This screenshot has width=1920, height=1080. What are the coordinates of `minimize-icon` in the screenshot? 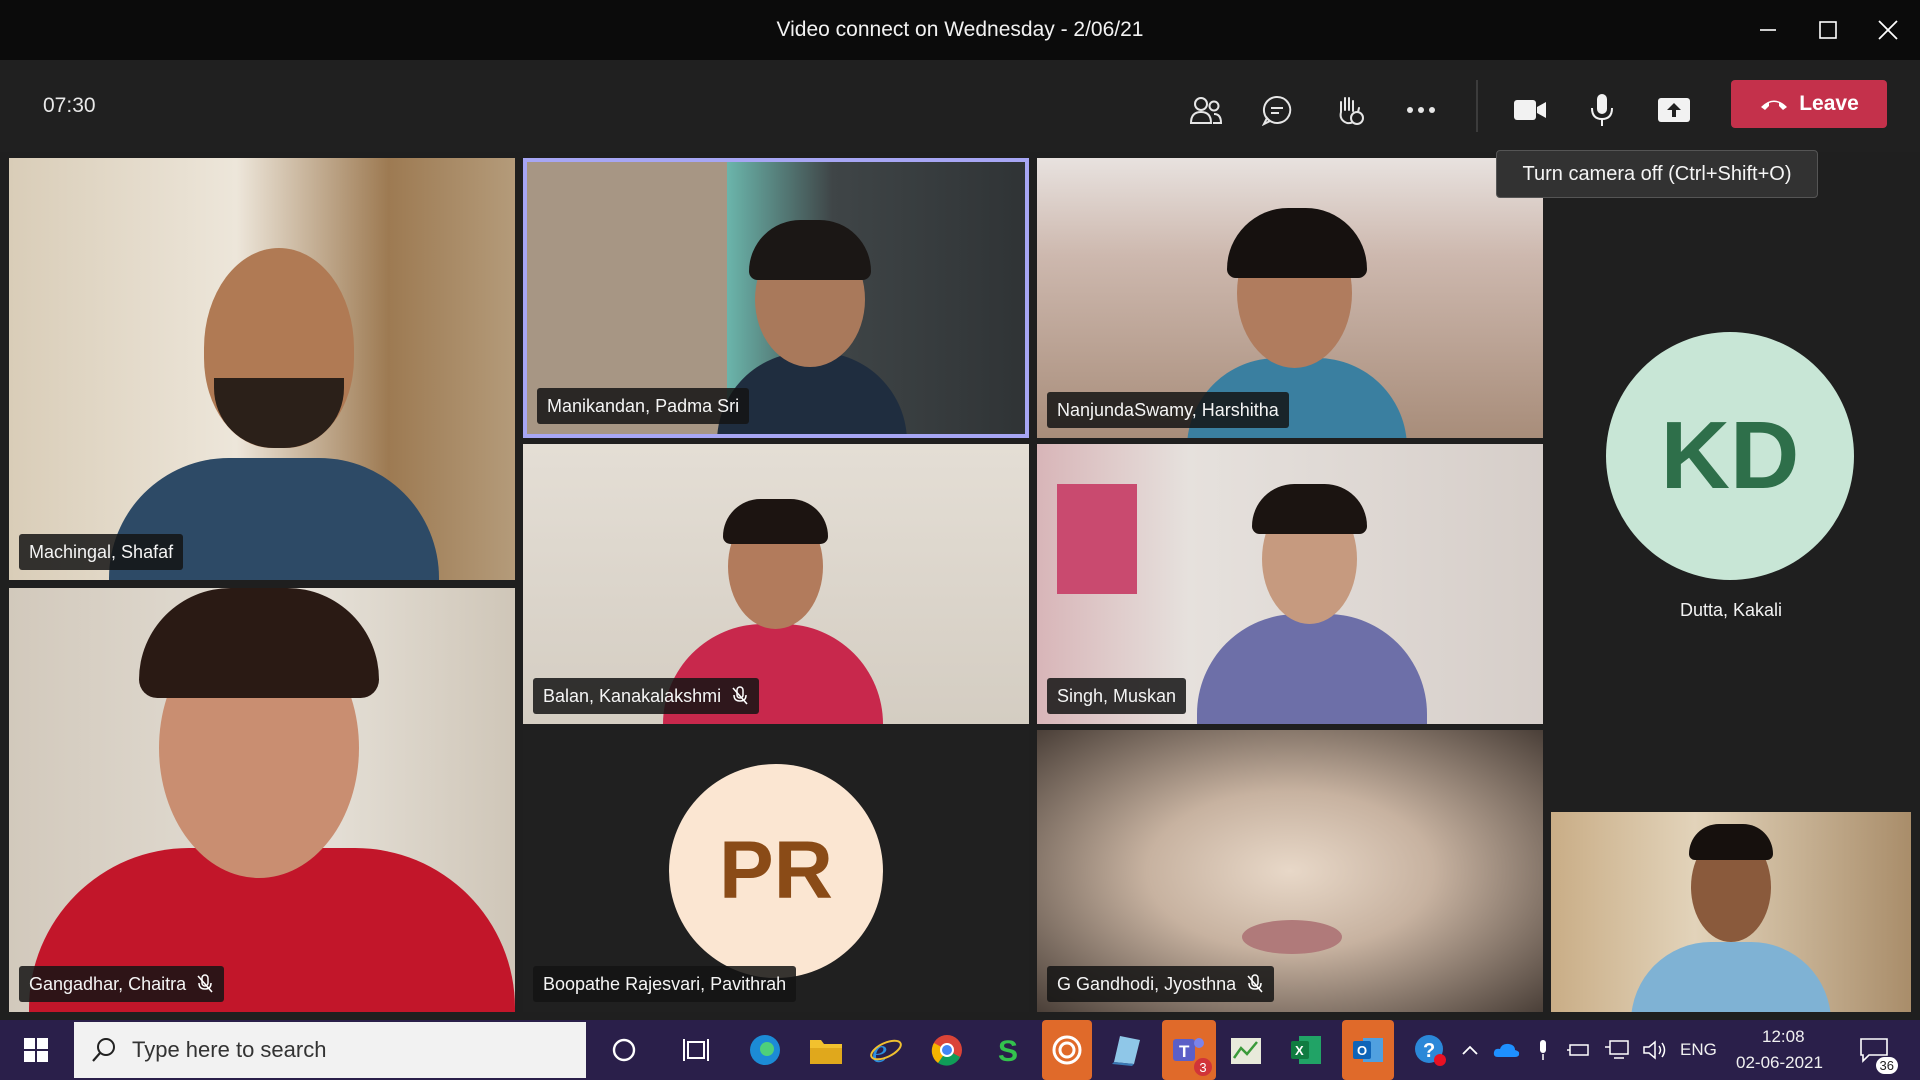 It's located at (1768, 30).